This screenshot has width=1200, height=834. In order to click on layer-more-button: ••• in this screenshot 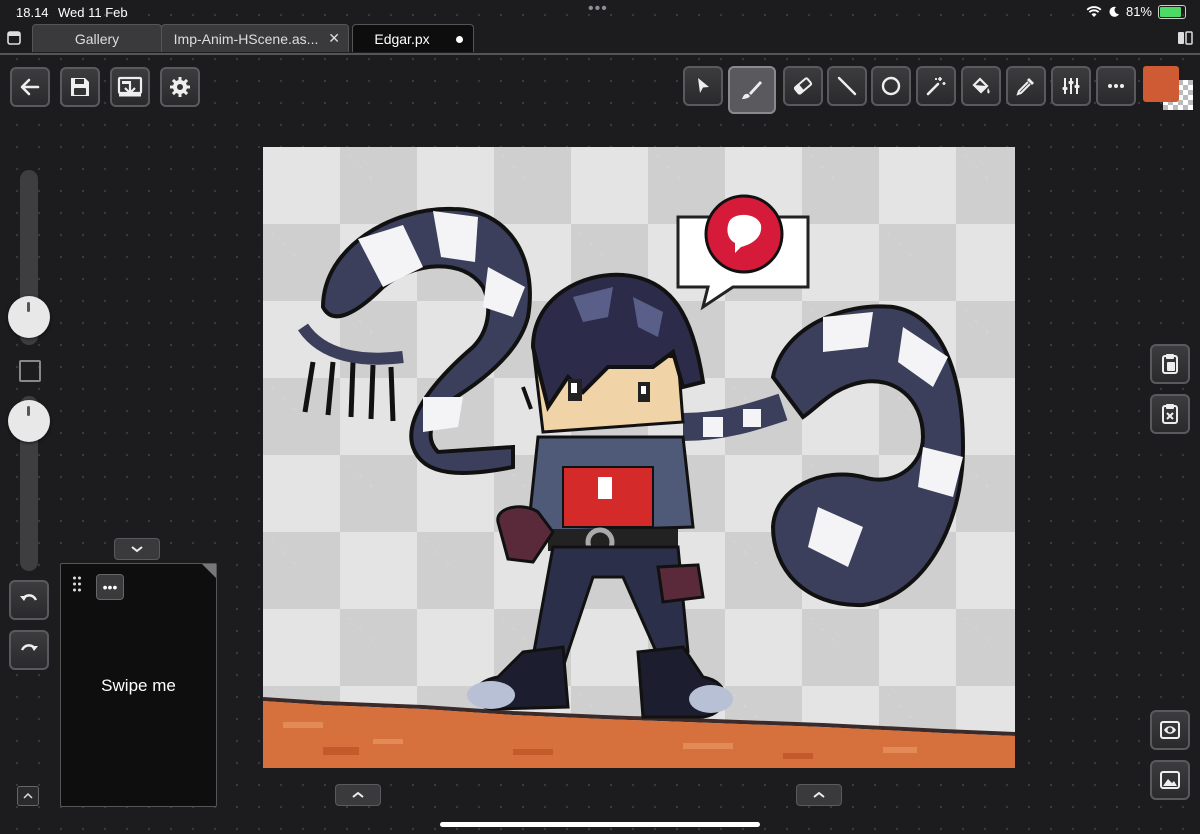, I will do `click(110, 587)`.